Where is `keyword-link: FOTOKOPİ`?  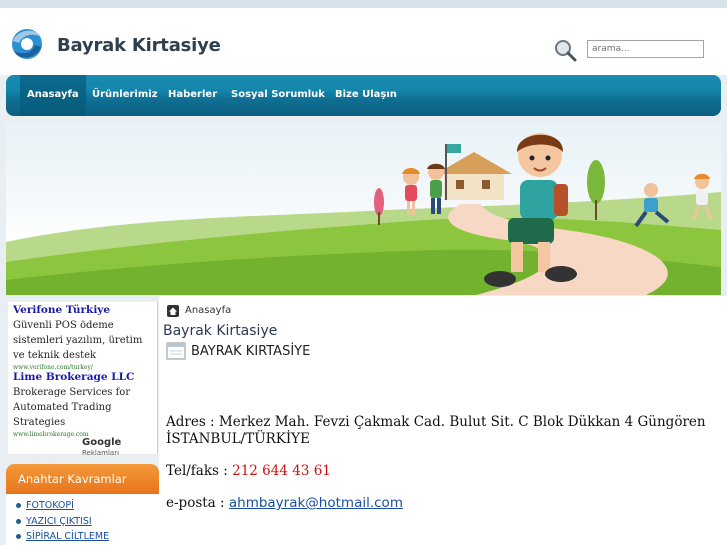
keyword-link: FOTOKOPİ is located at coordinates (45, 505).